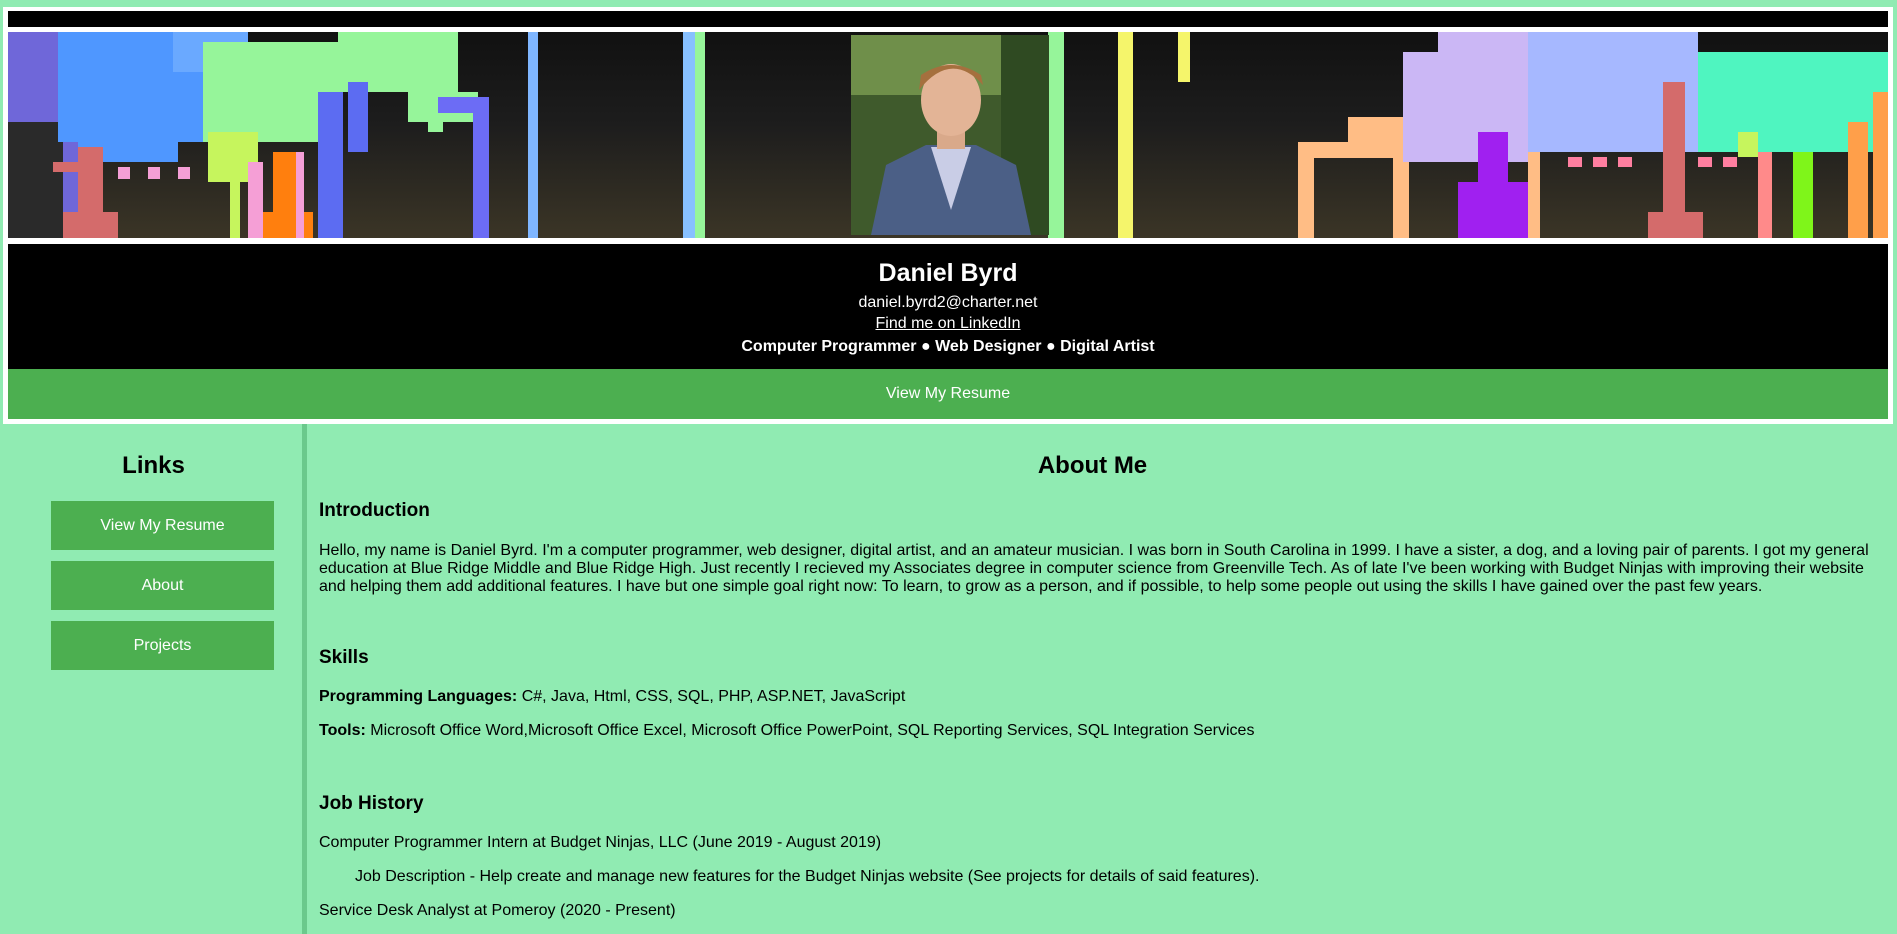 The width and height of the screenshot is (1897, 934). What do you see at coordinates (1107, 346) in the screenshot?
I see `role-digital-artist: Digital Artist` at bounding box center [1107, 346].